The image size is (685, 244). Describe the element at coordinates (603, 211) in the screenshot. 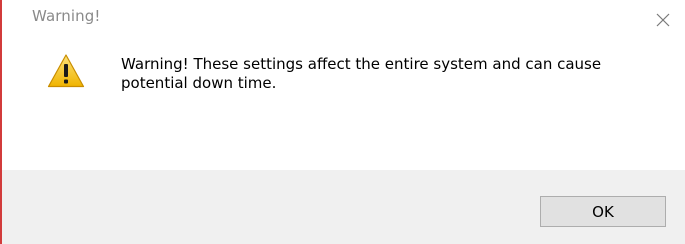

I see `ok-button: OK` at that location.